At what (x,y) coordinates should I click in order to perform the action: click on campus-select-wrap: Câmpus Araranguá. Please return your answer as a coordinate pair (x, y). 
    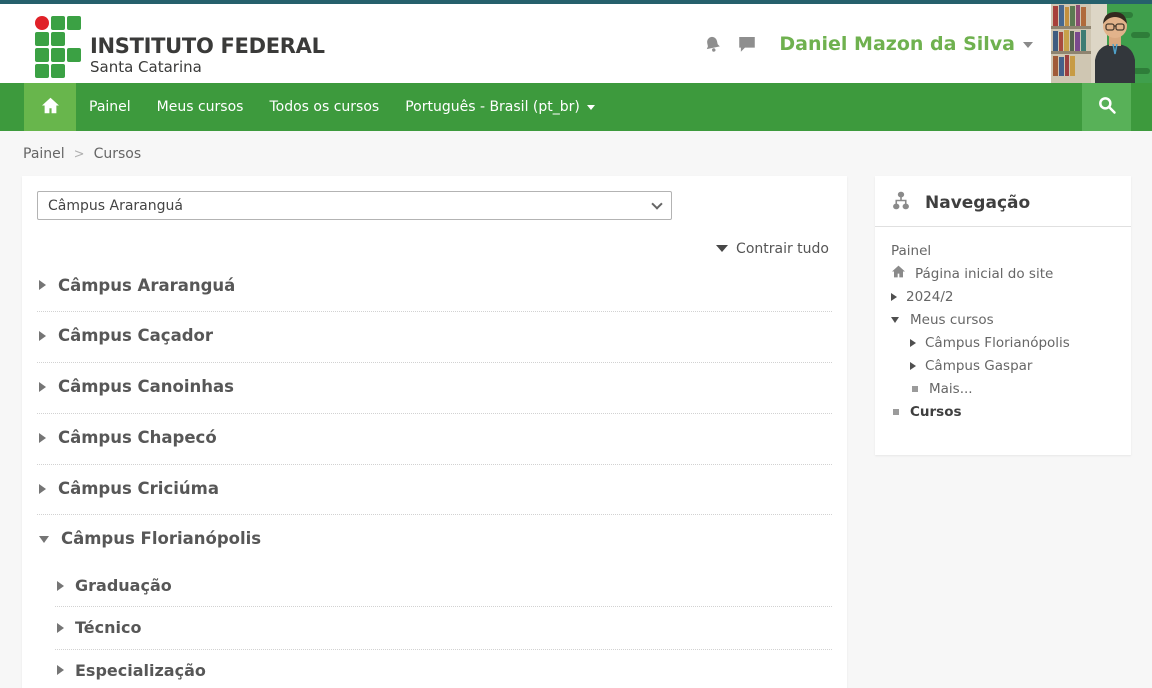
    Looking at the image, I should click on (354, 205).